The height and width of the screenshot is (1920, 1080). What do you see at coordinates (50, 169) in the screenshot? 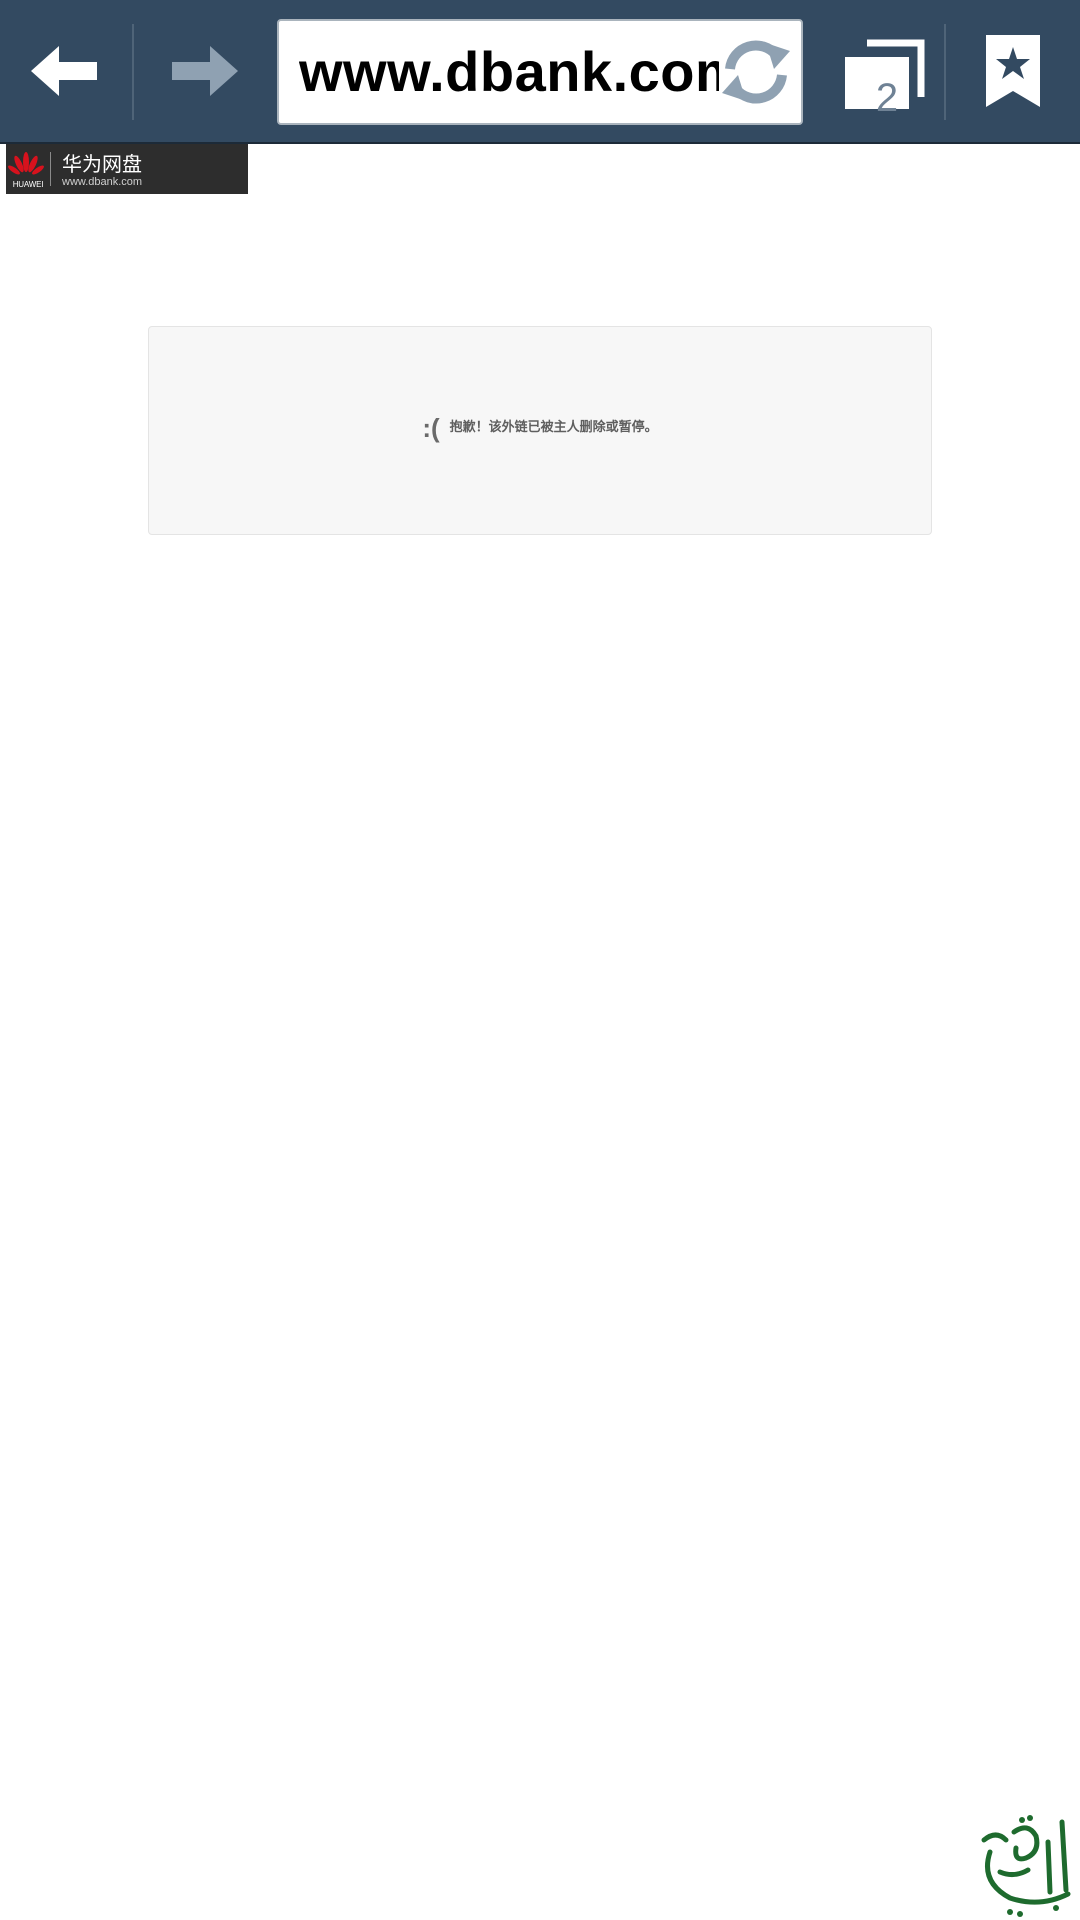
I see `banner-divider` at bounding box center [50, 169].